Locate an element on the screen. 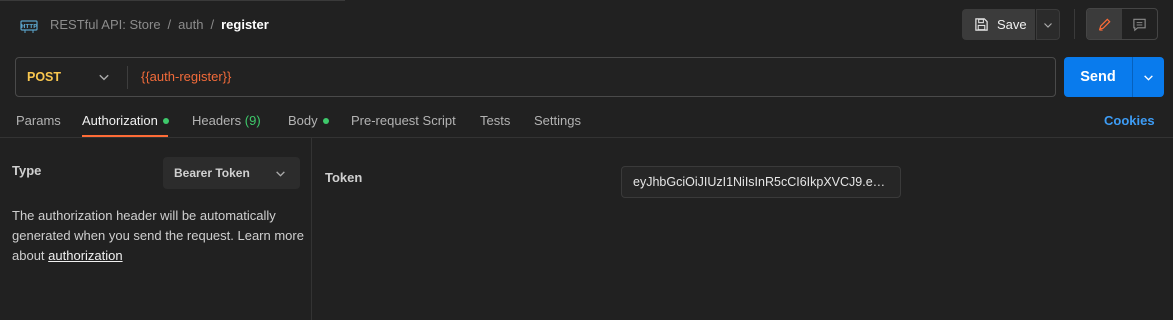 This screenshot has height=320, width=1173. tab-tests: Tests is located at coordinates (495, 120).